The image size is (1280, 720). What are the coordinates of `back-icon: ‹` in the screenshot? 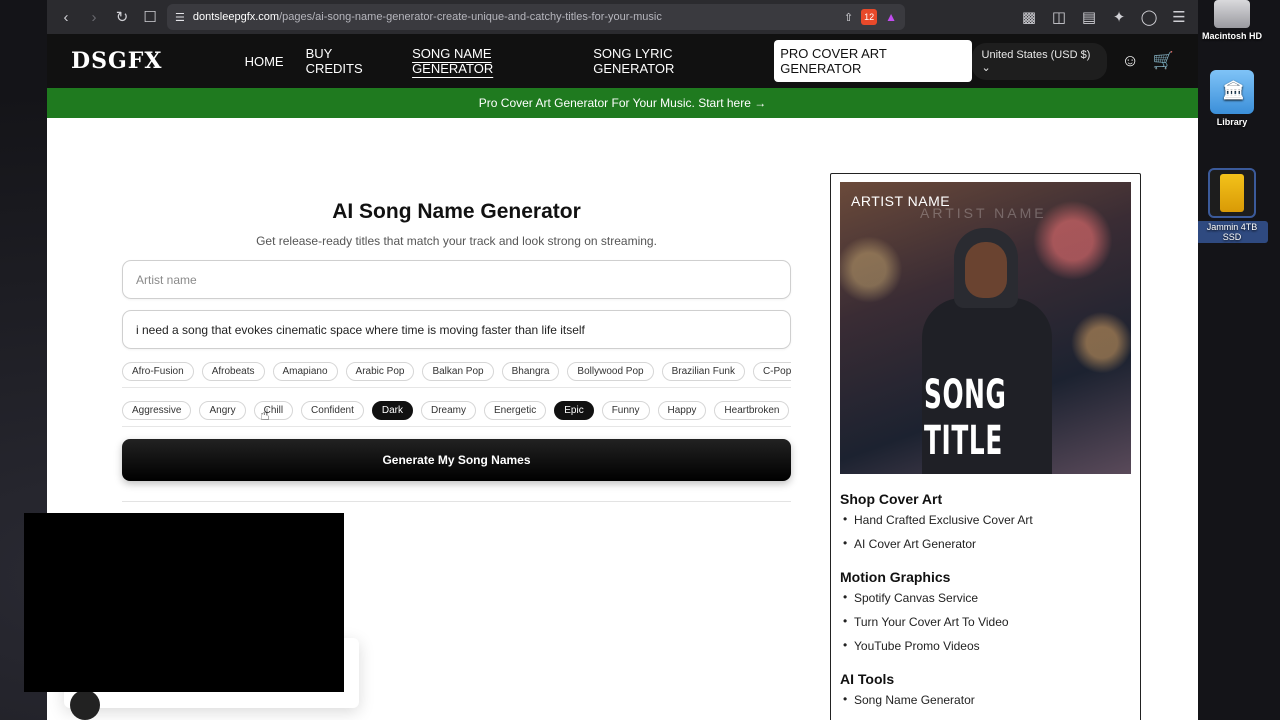 It's located at (66, 17).